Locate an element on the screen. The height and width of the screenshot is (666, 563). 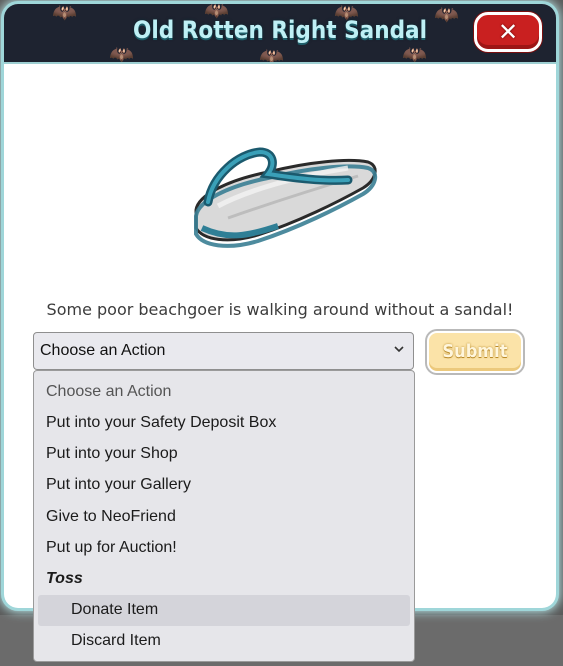
submit-button-label: Submit is located at coordinates (475, 351).